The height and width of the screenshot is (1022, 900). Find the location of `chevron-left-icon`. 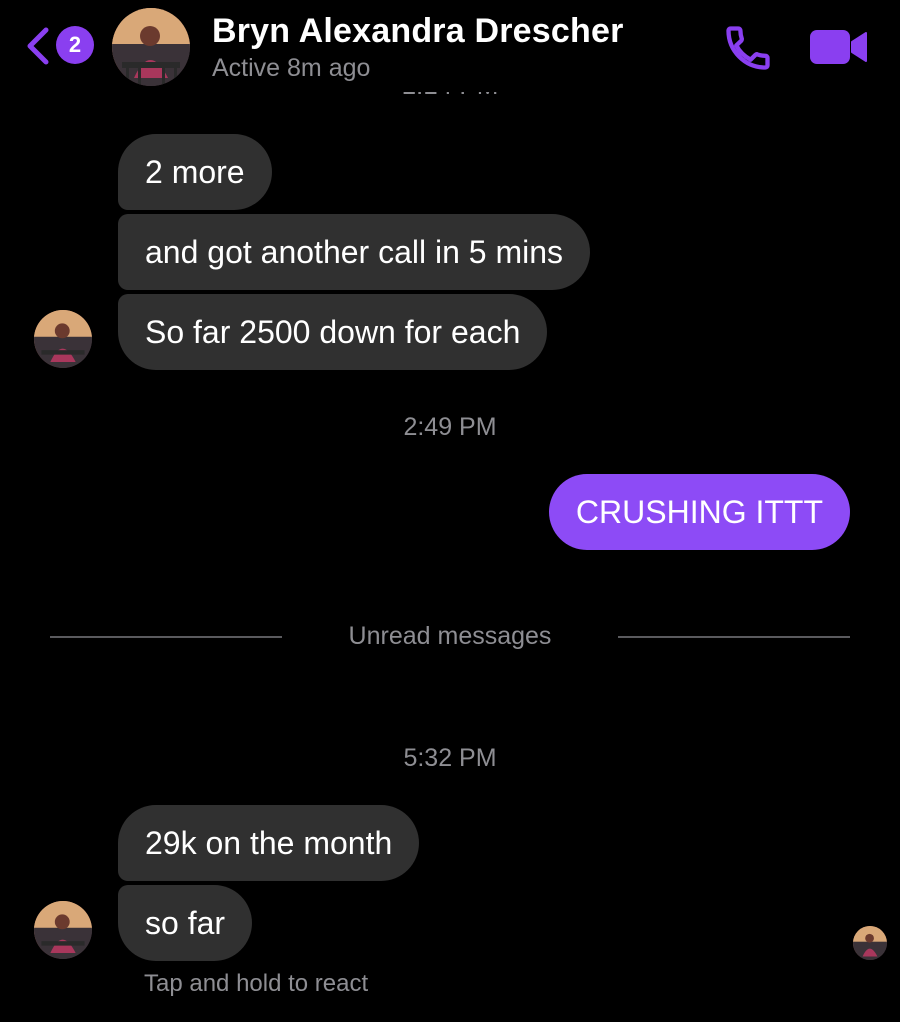

chevron-left-icon is located at coordinates (38, 46).